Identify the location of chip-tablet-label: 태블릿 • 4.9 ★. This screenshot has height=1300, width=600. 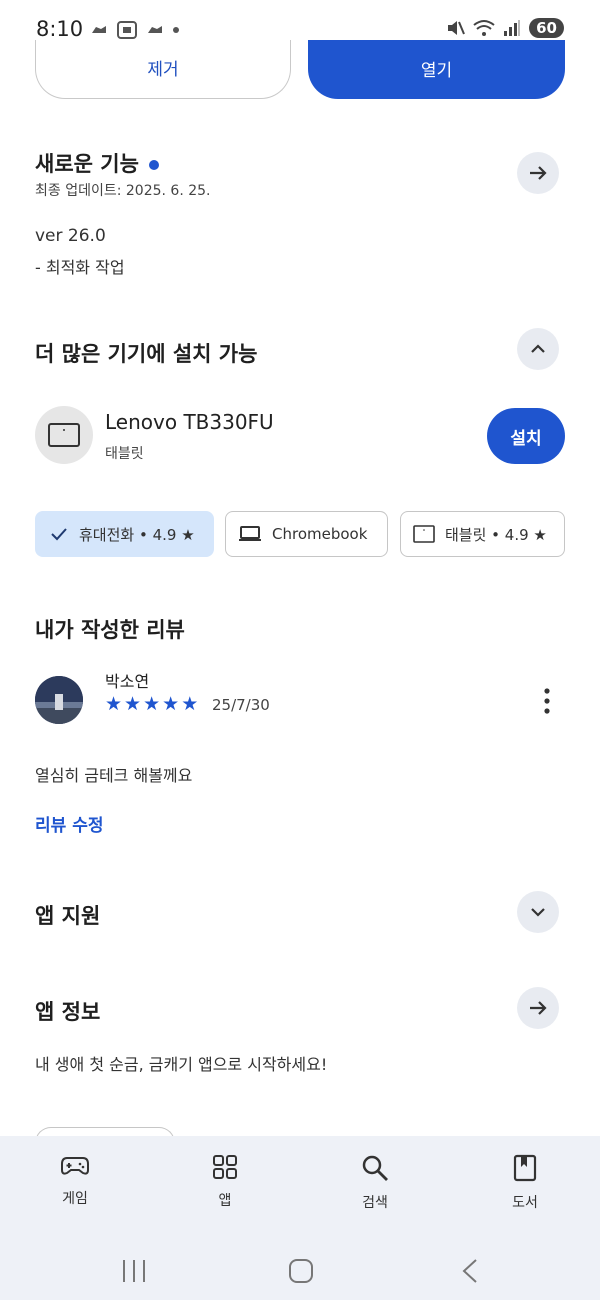
(496, 534).